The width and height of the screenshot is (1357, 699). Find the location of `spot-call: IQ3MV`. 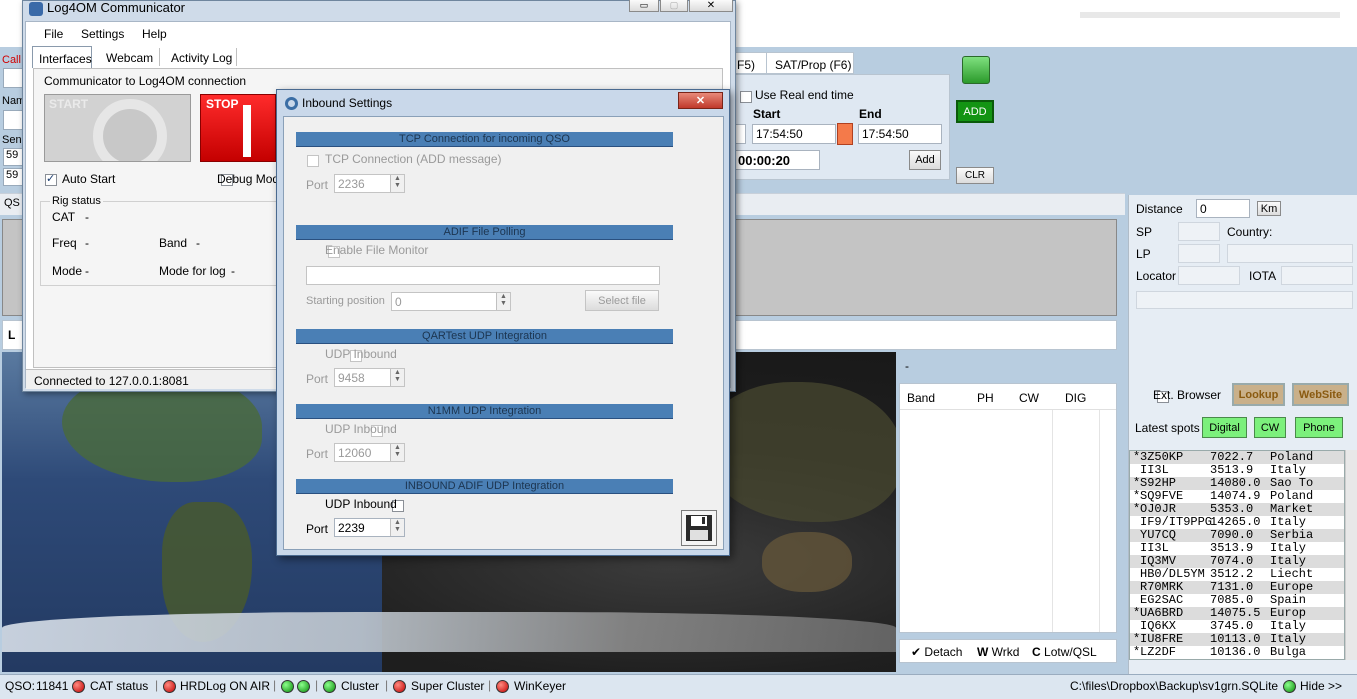

spot-call: IQ3MV is located at coordinates (1158, 561).